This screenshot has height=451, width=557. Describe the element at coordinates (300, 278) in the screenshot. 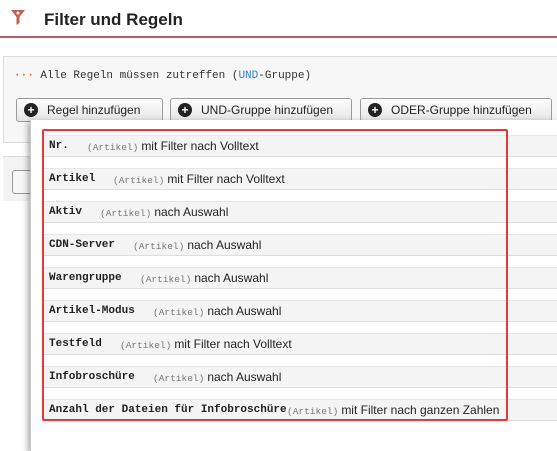

I see `list-item: Warengruppe (Artikel) nach Auswahl` at that location.